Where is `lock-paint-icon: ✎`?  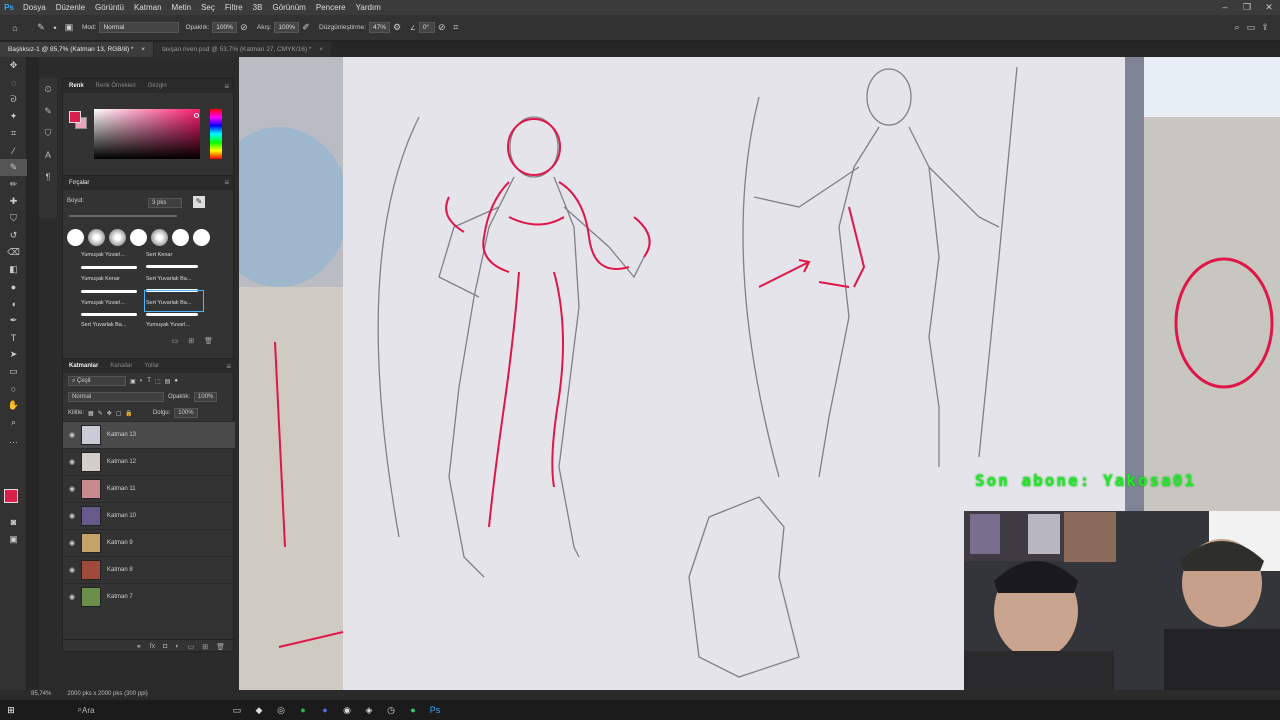 lock-paint-icon: ✎ is located at coordinates (100, 413).